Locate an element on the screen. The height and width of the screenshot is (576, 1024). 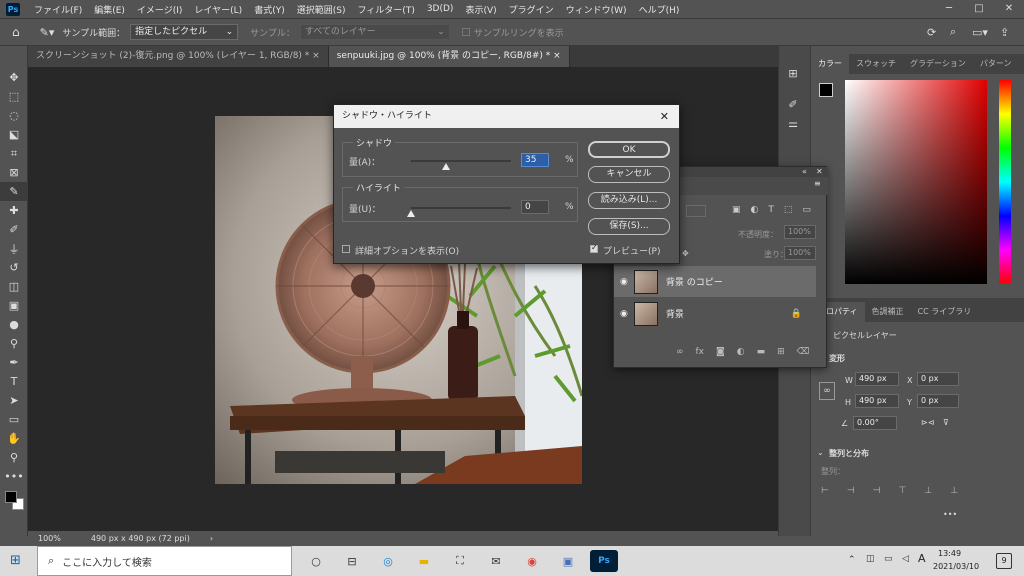
y-field: 0 px is located at coordinates (938, 401).